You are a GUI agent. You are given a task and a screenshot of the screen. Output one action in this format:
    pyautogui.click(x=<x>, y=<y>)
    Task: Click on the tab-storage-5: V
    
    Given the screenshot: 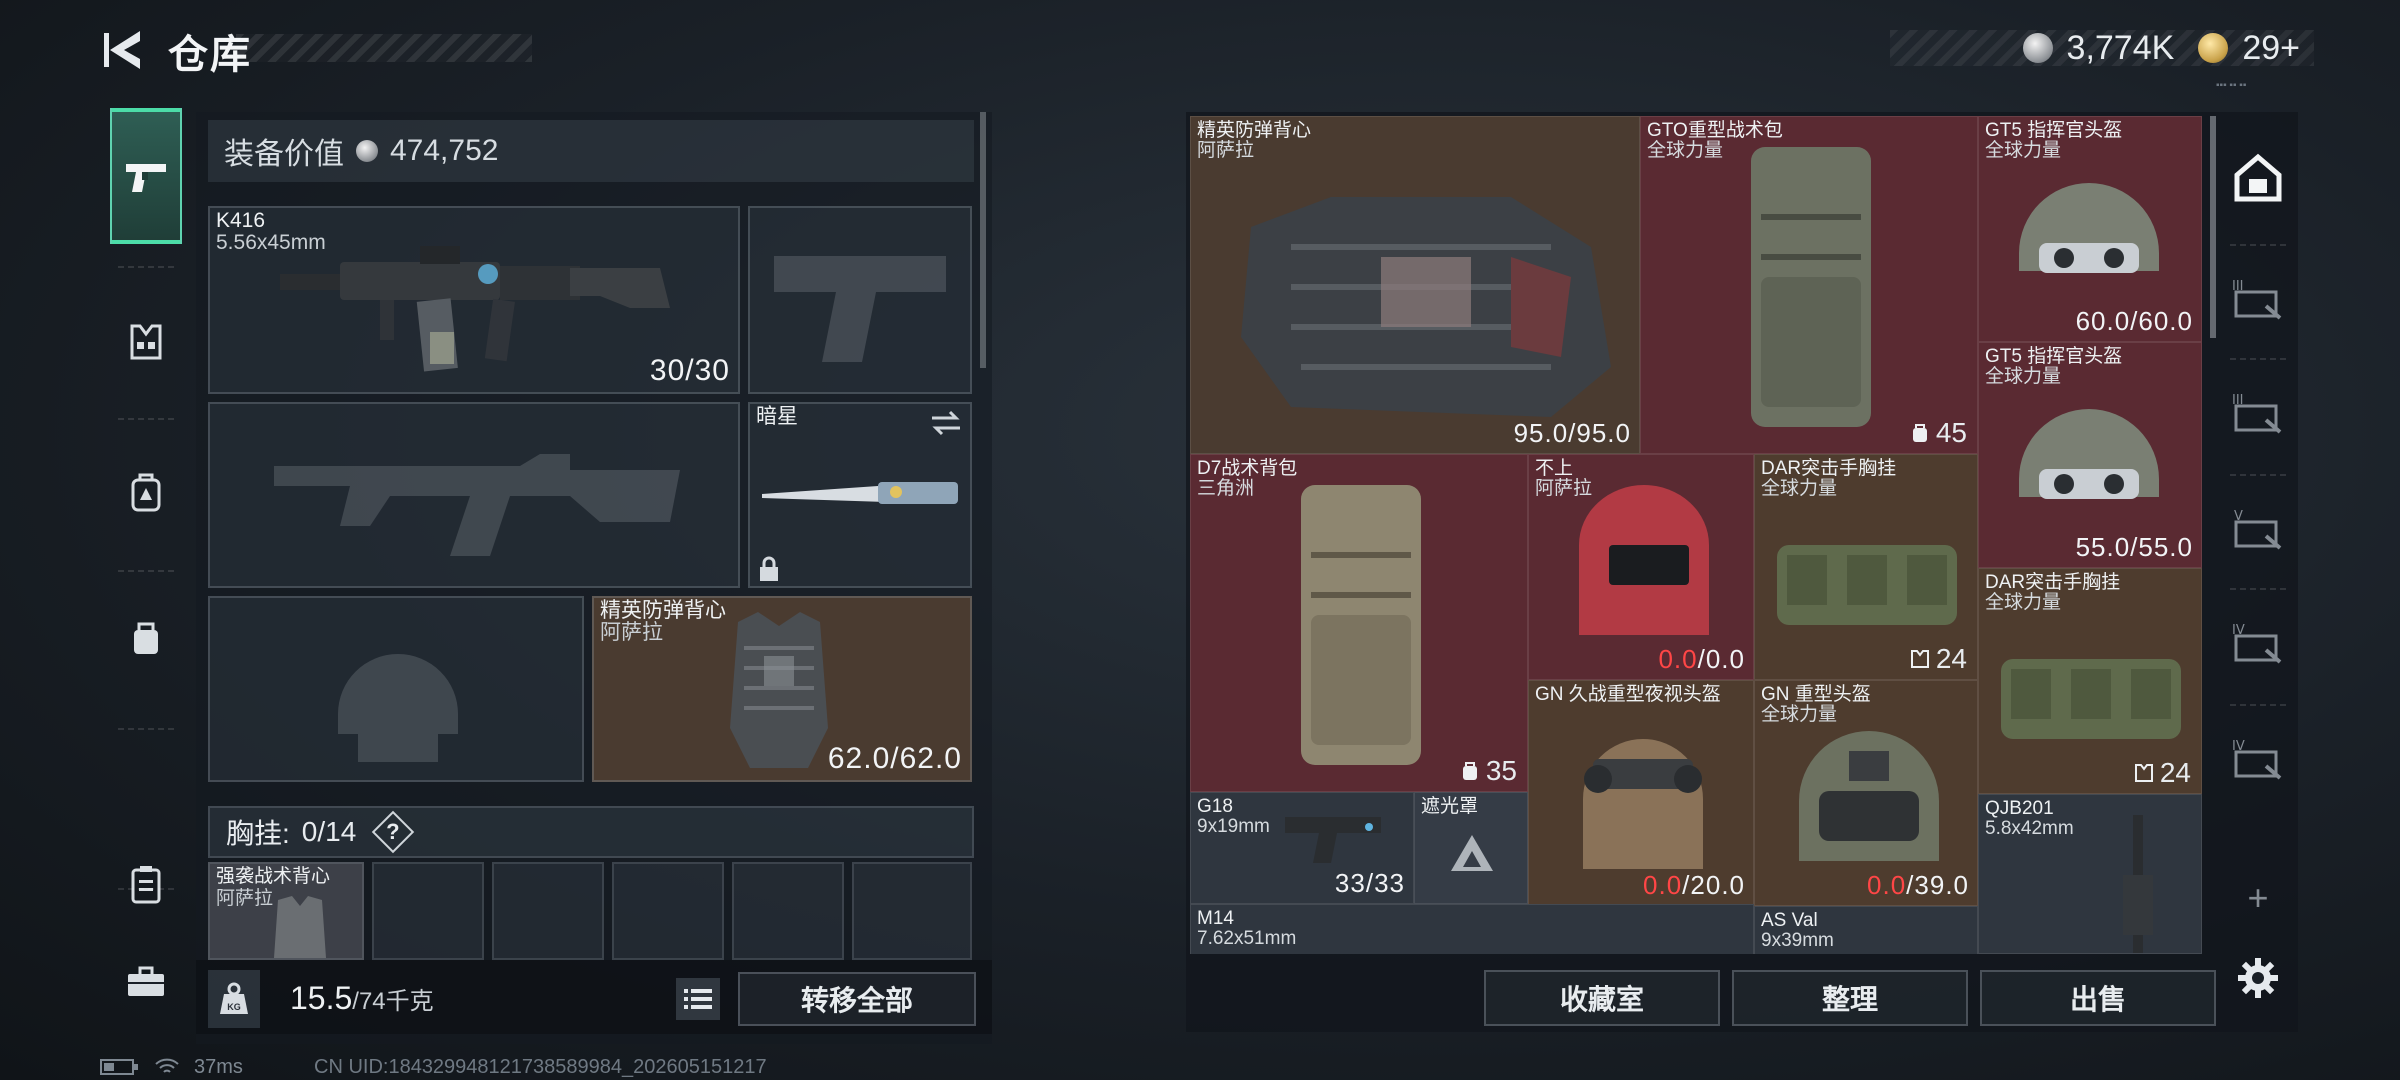 What is the action you would take?
    pyautogui.click(x=2258, y=528)
    